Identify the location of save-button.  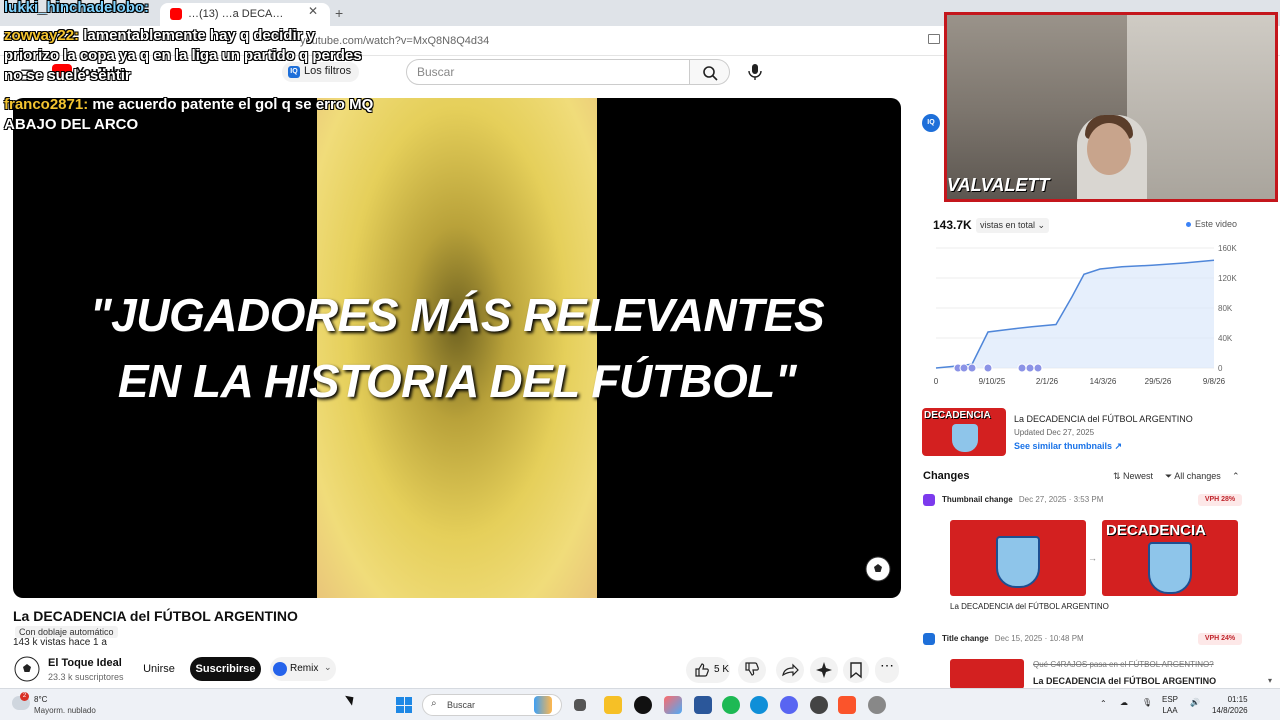
(856, 670).